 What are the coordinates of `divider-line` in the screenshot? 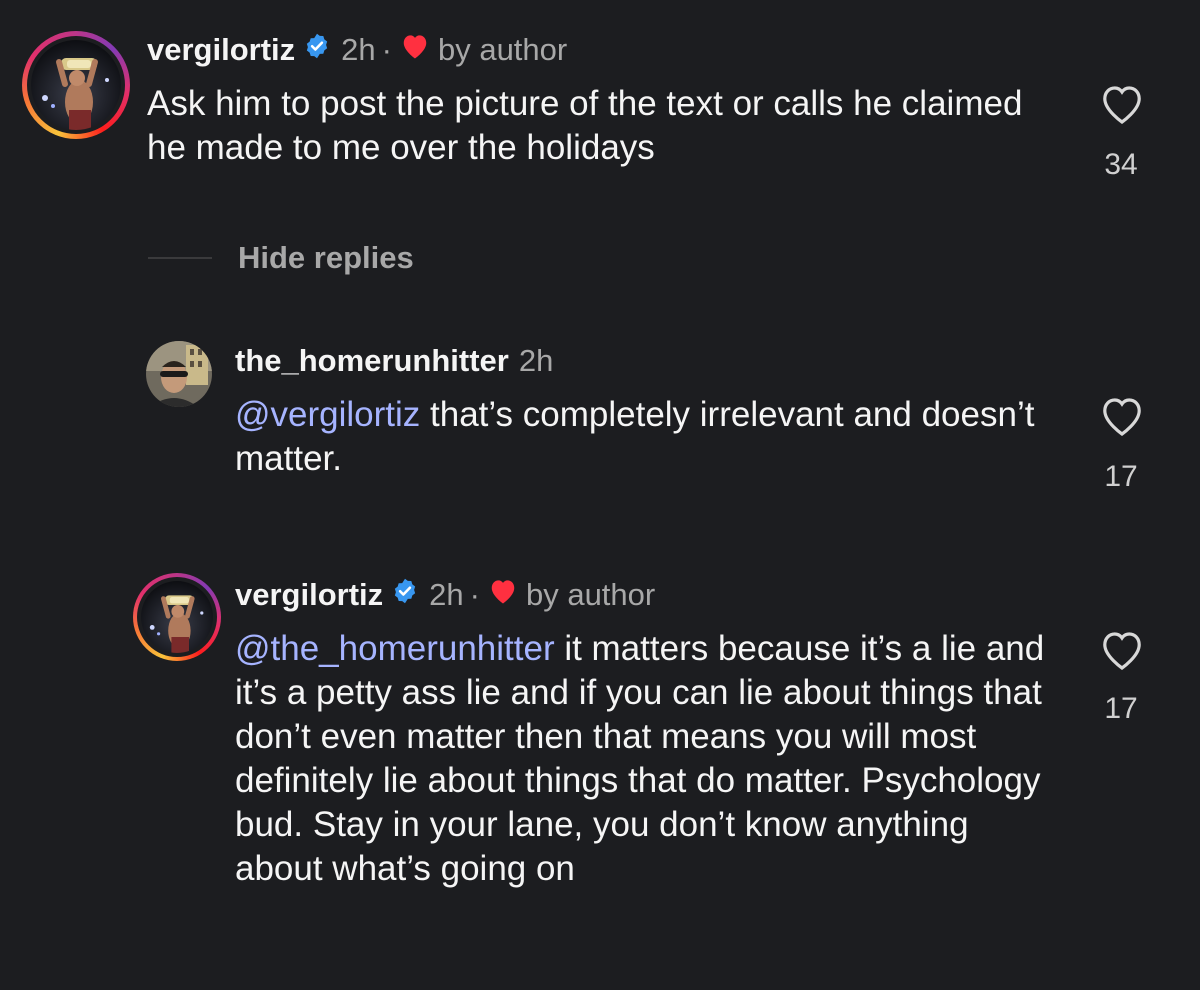 It's located at (180, 258).